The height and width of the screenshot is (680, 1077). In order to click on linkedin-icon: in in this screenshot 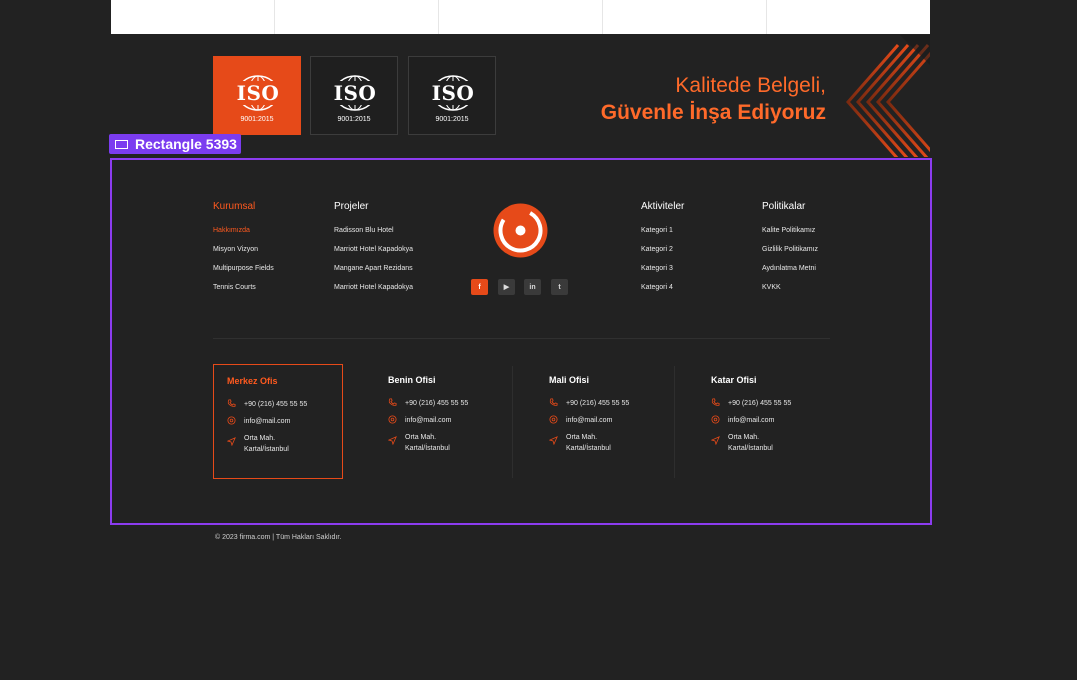, I will do `click(532, 287)`.